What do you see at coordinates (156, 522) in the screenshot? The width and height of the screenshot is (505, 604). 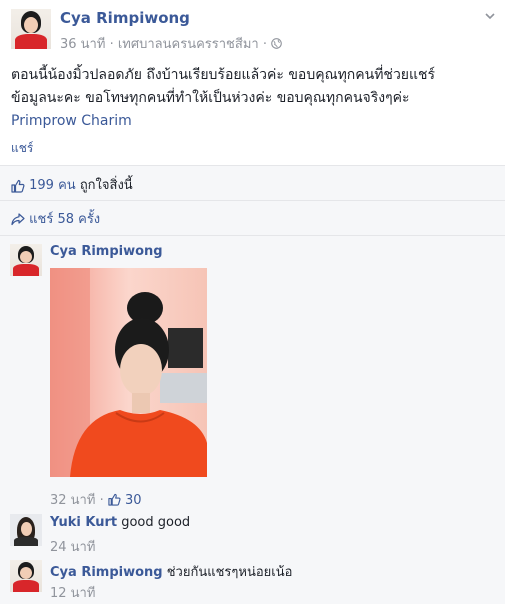 I see `comment-text: good good` at bounding box center [156, 522].